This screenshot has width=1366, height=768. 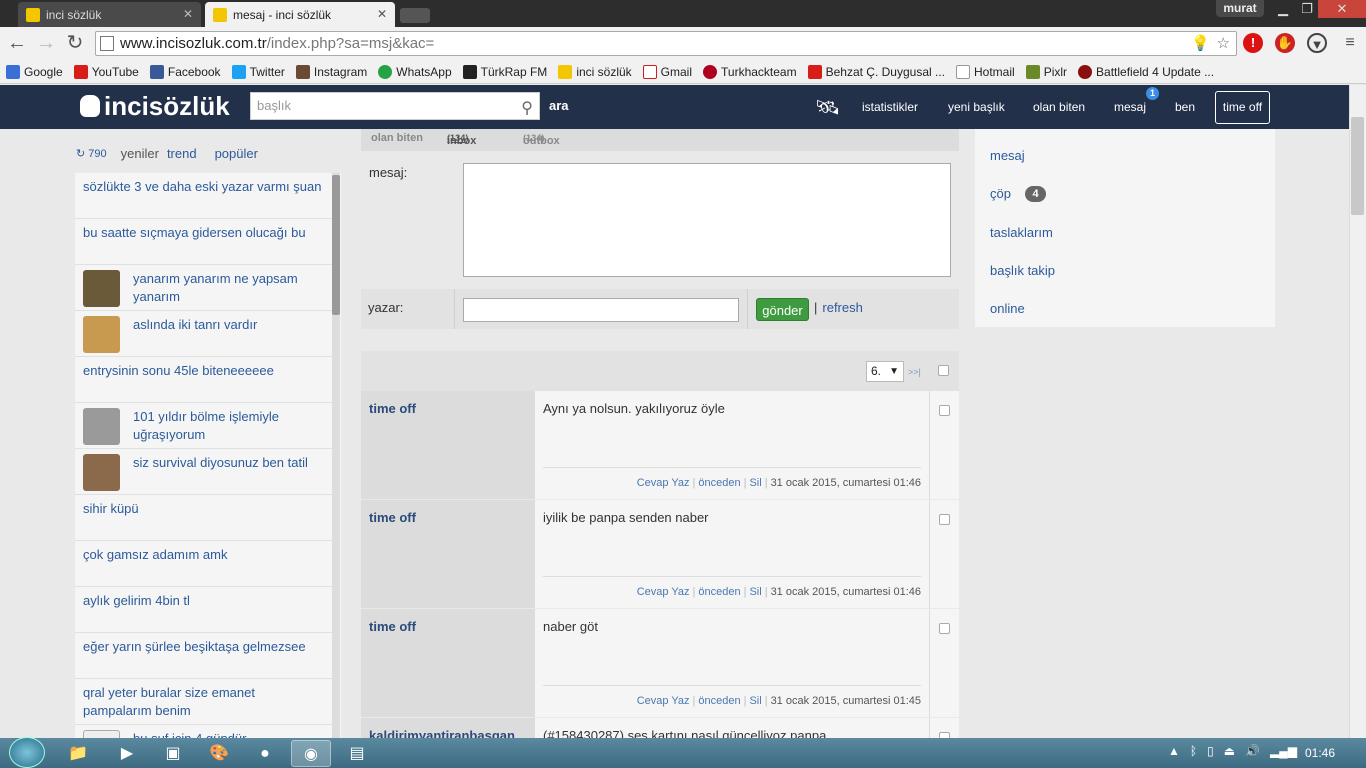 What do you see at coordinates (140, 153) in the screenshot?
I see `tab-yeniler: yeniler` at bounding box center [140, 153].